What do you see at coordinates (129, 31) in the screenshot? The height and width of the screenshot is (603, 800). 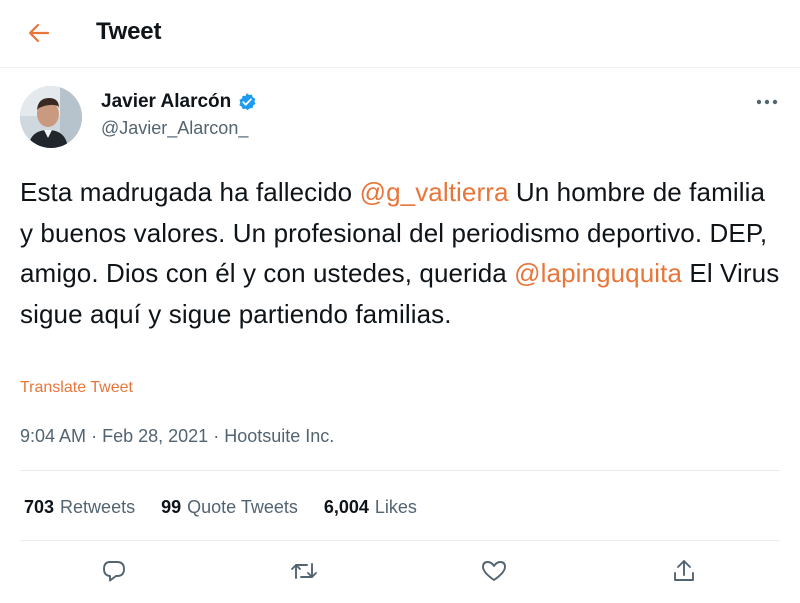 I see `page-title: Tweet` at bounding box center [129, 31].